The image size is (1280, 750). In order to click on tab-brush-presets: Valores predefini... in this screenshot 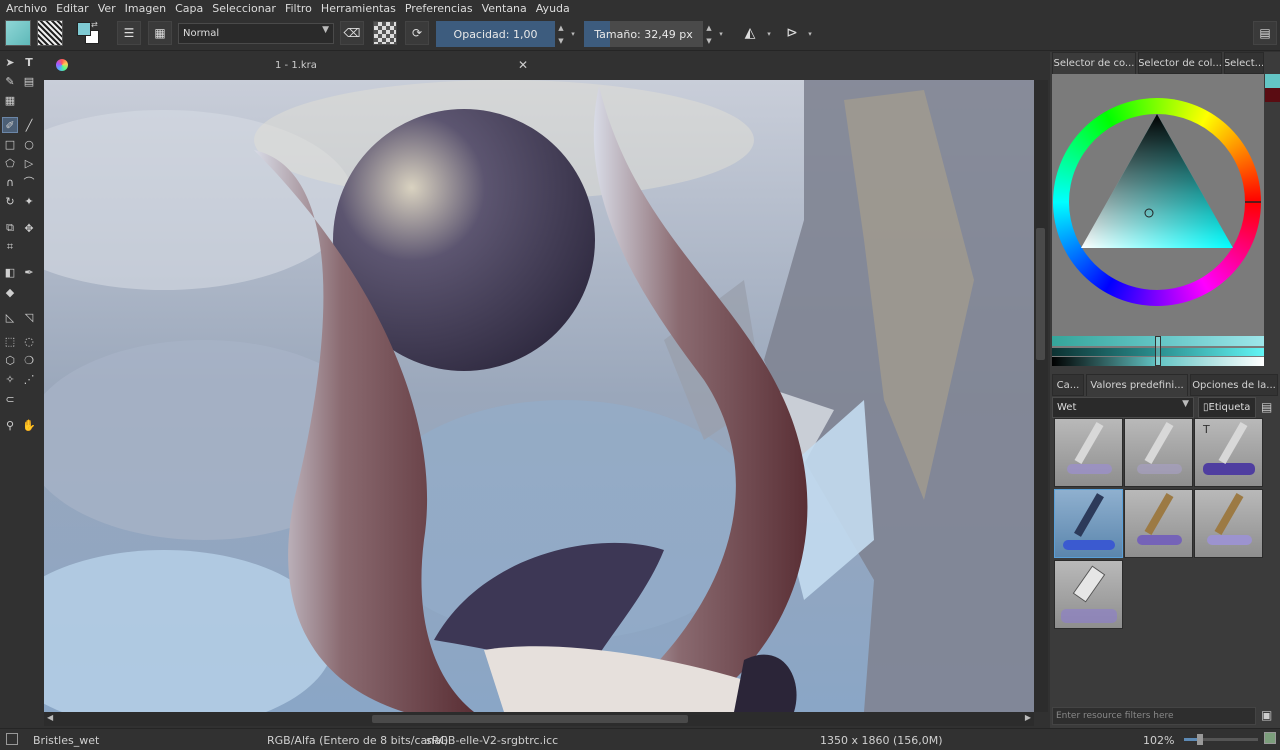, I will do `click(1137, 385)`.